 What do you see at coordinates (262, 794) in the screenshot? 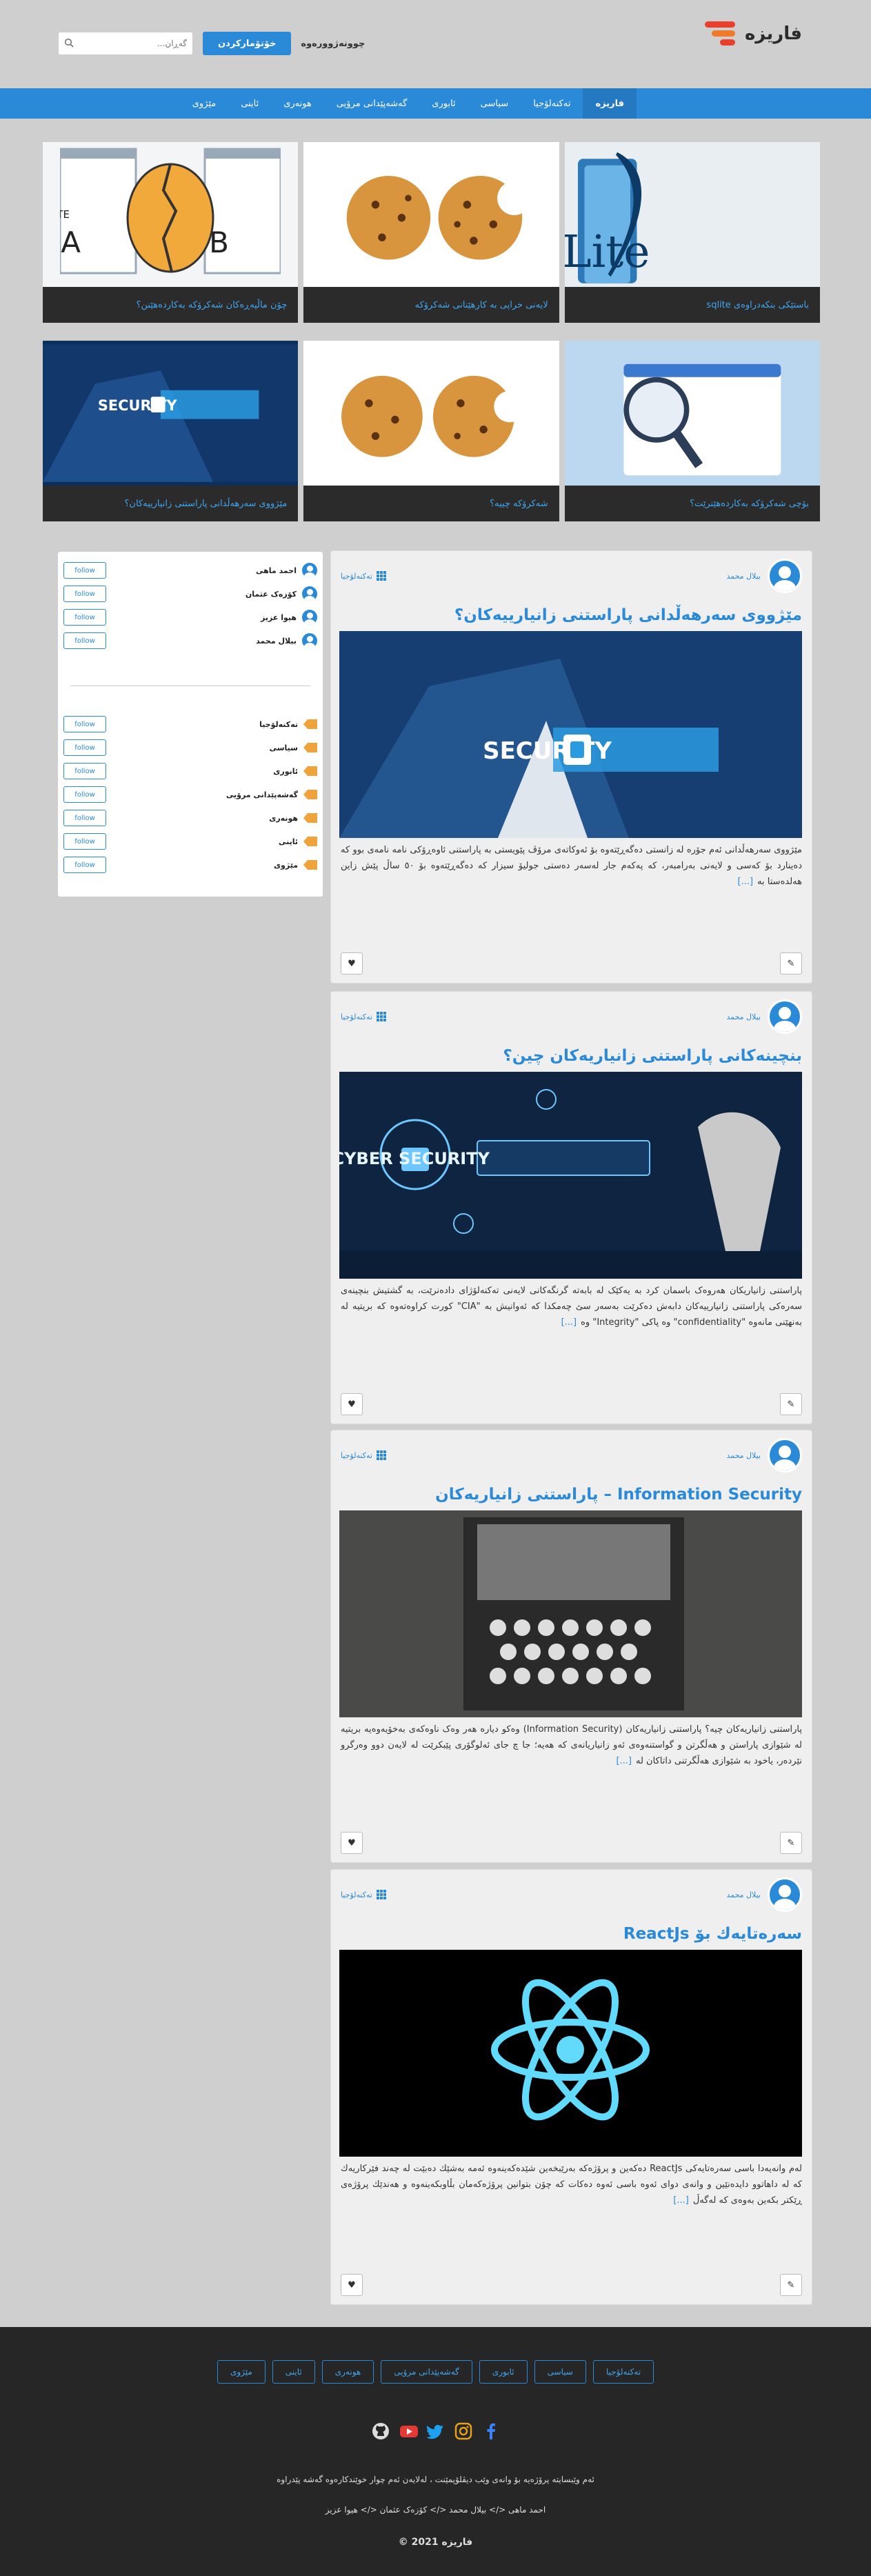
I see `category-name: گەشەپێدانی مرۆیی` at bounding box center [262, 794].